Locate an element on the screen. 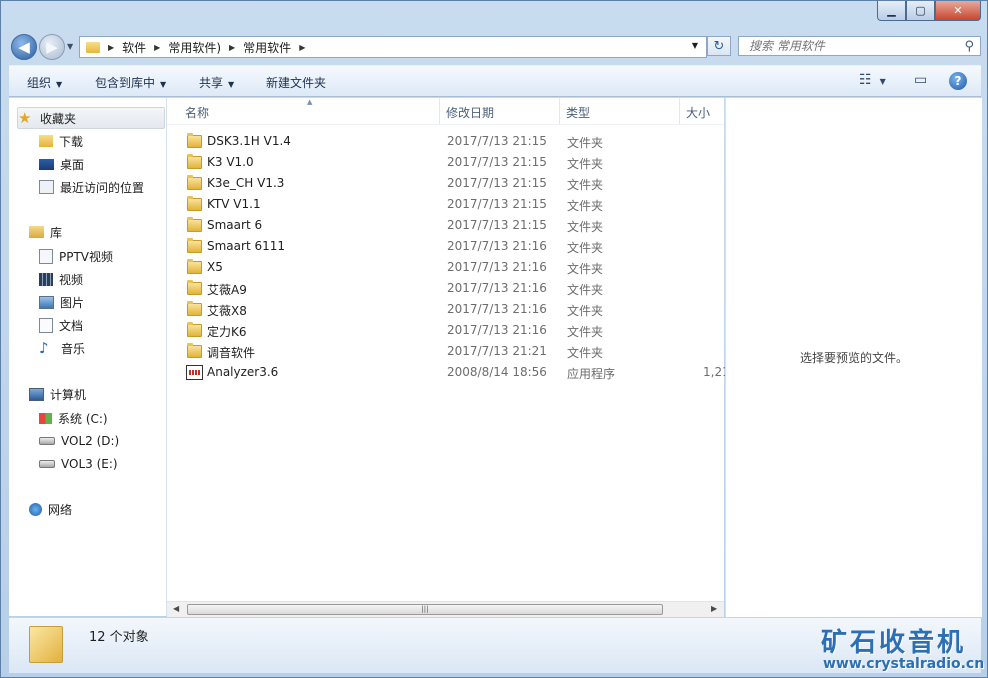 This screenshot has width=988, height=678. help-button: ? is located at coordinates (958, 81).